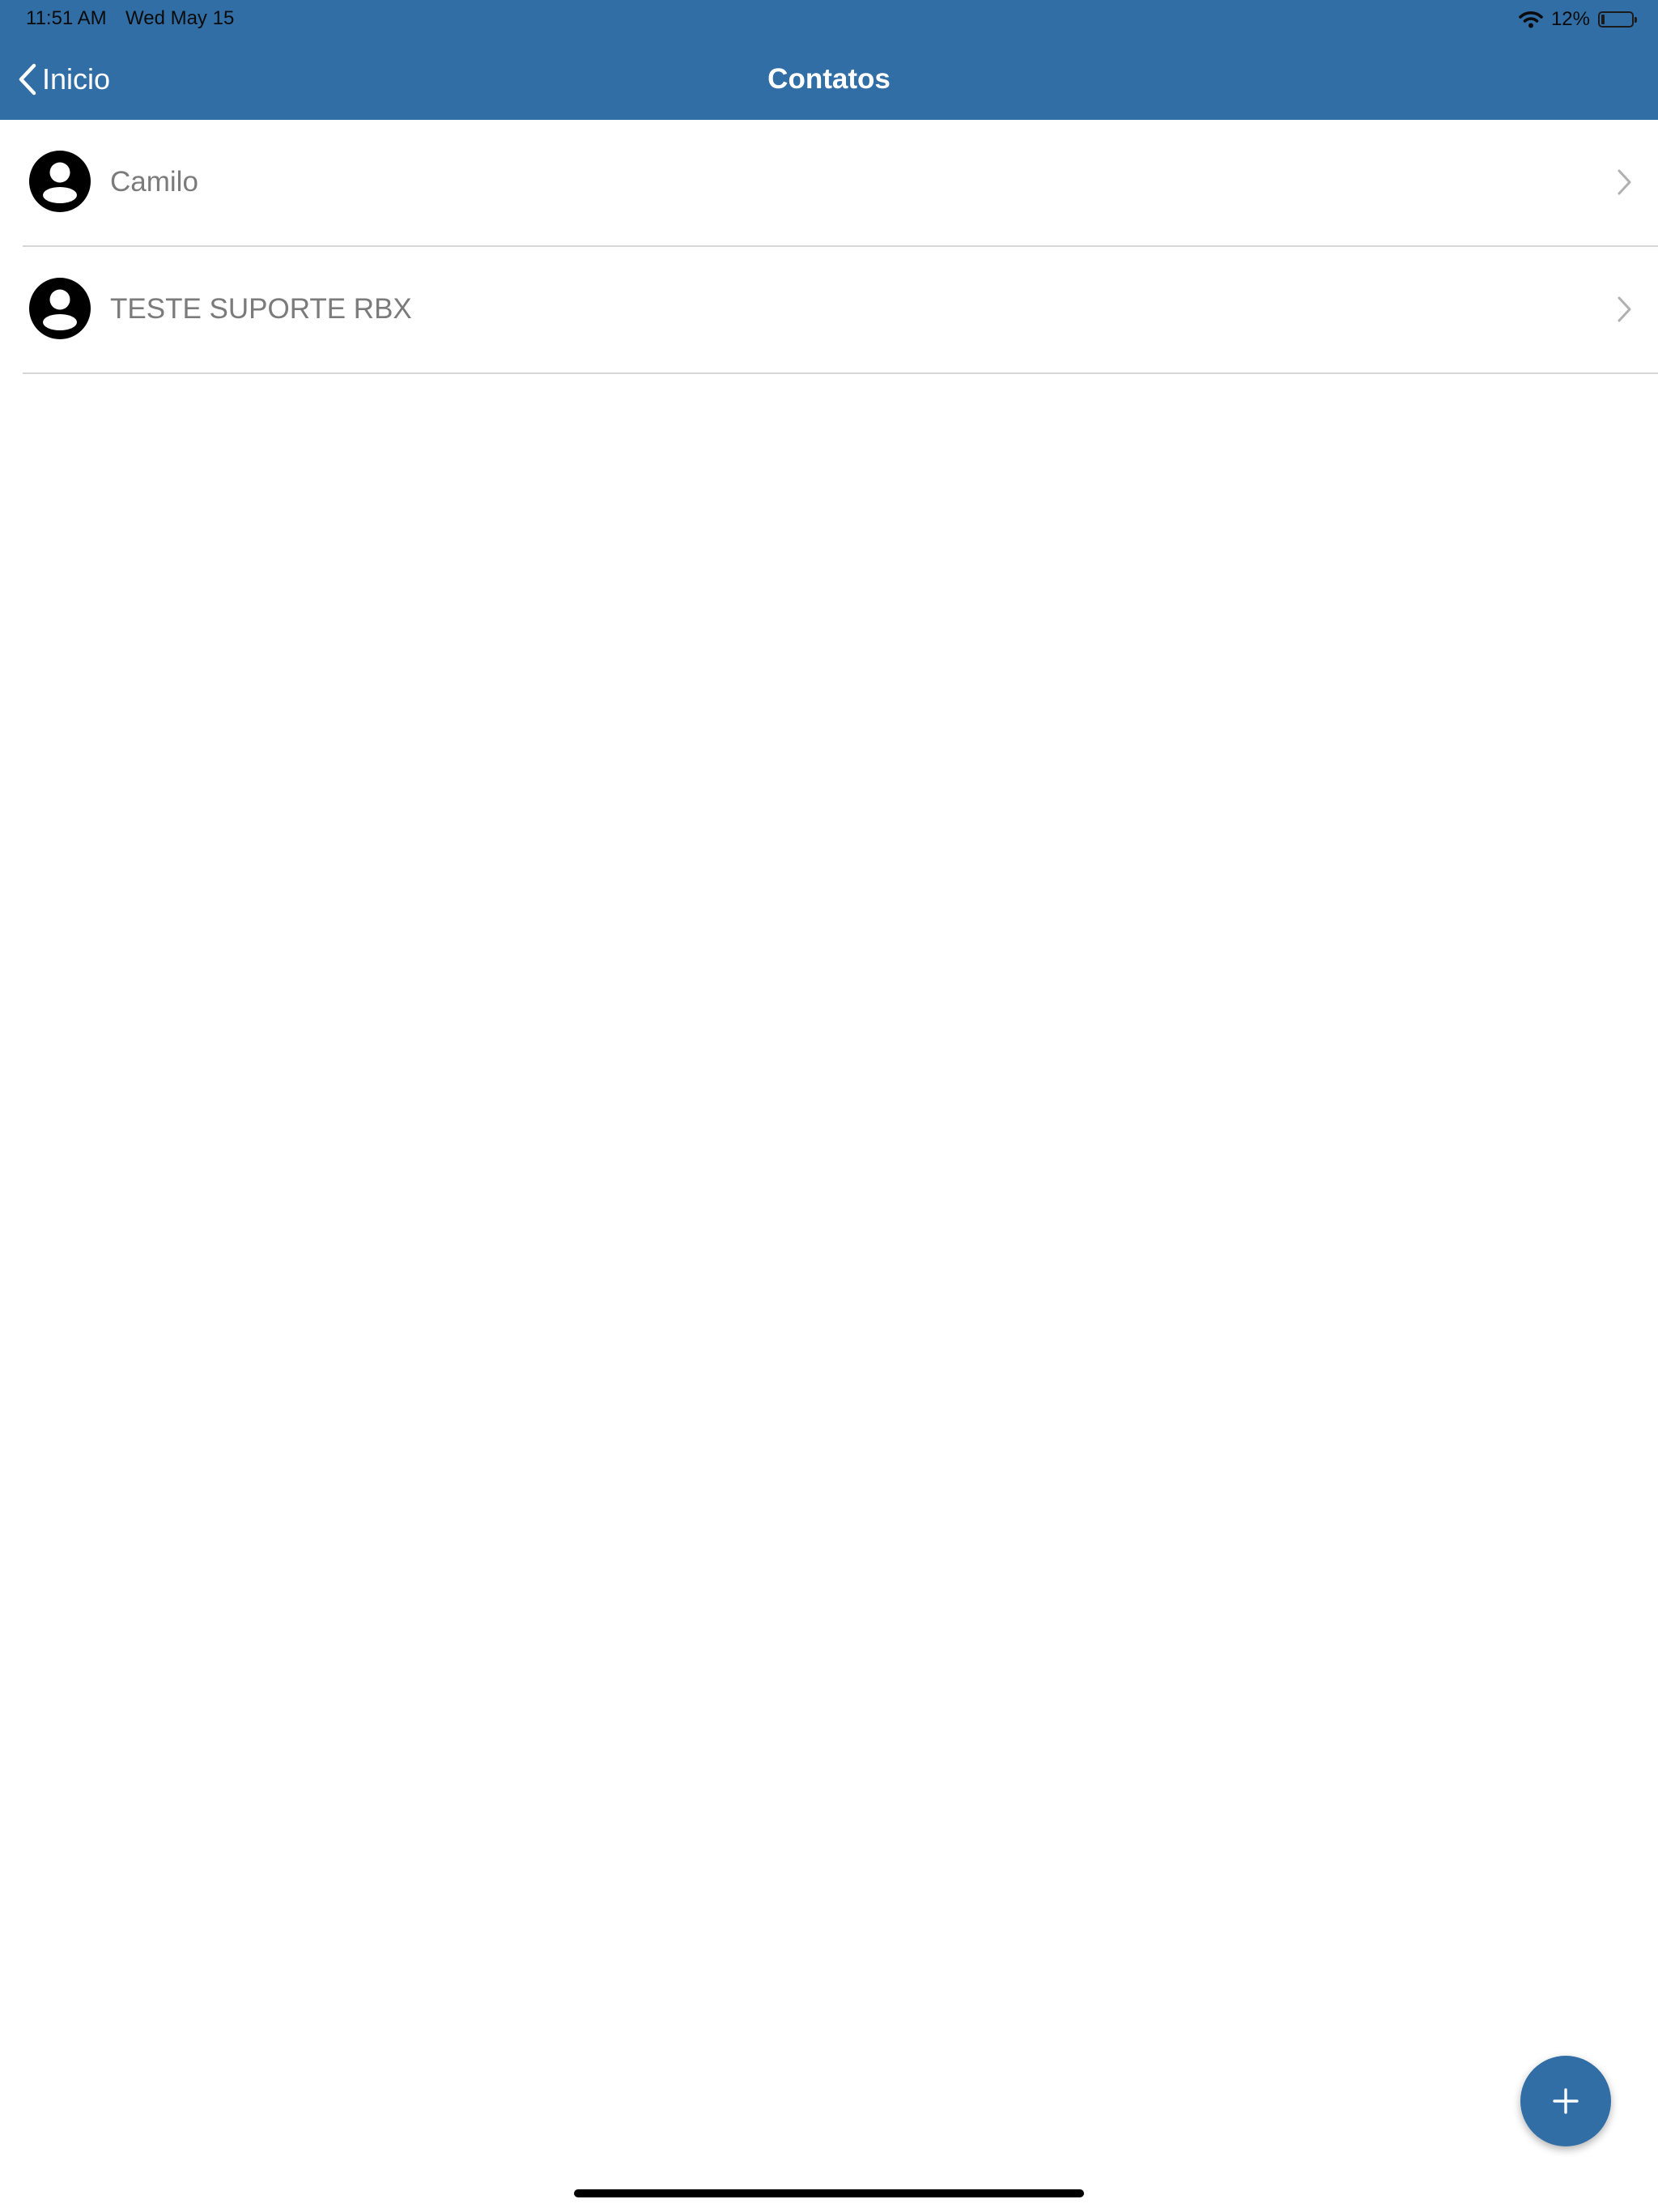  Describe the element at coordinates (154, 182) in the screenshot. I see `contact-name: Camilo` at that location.